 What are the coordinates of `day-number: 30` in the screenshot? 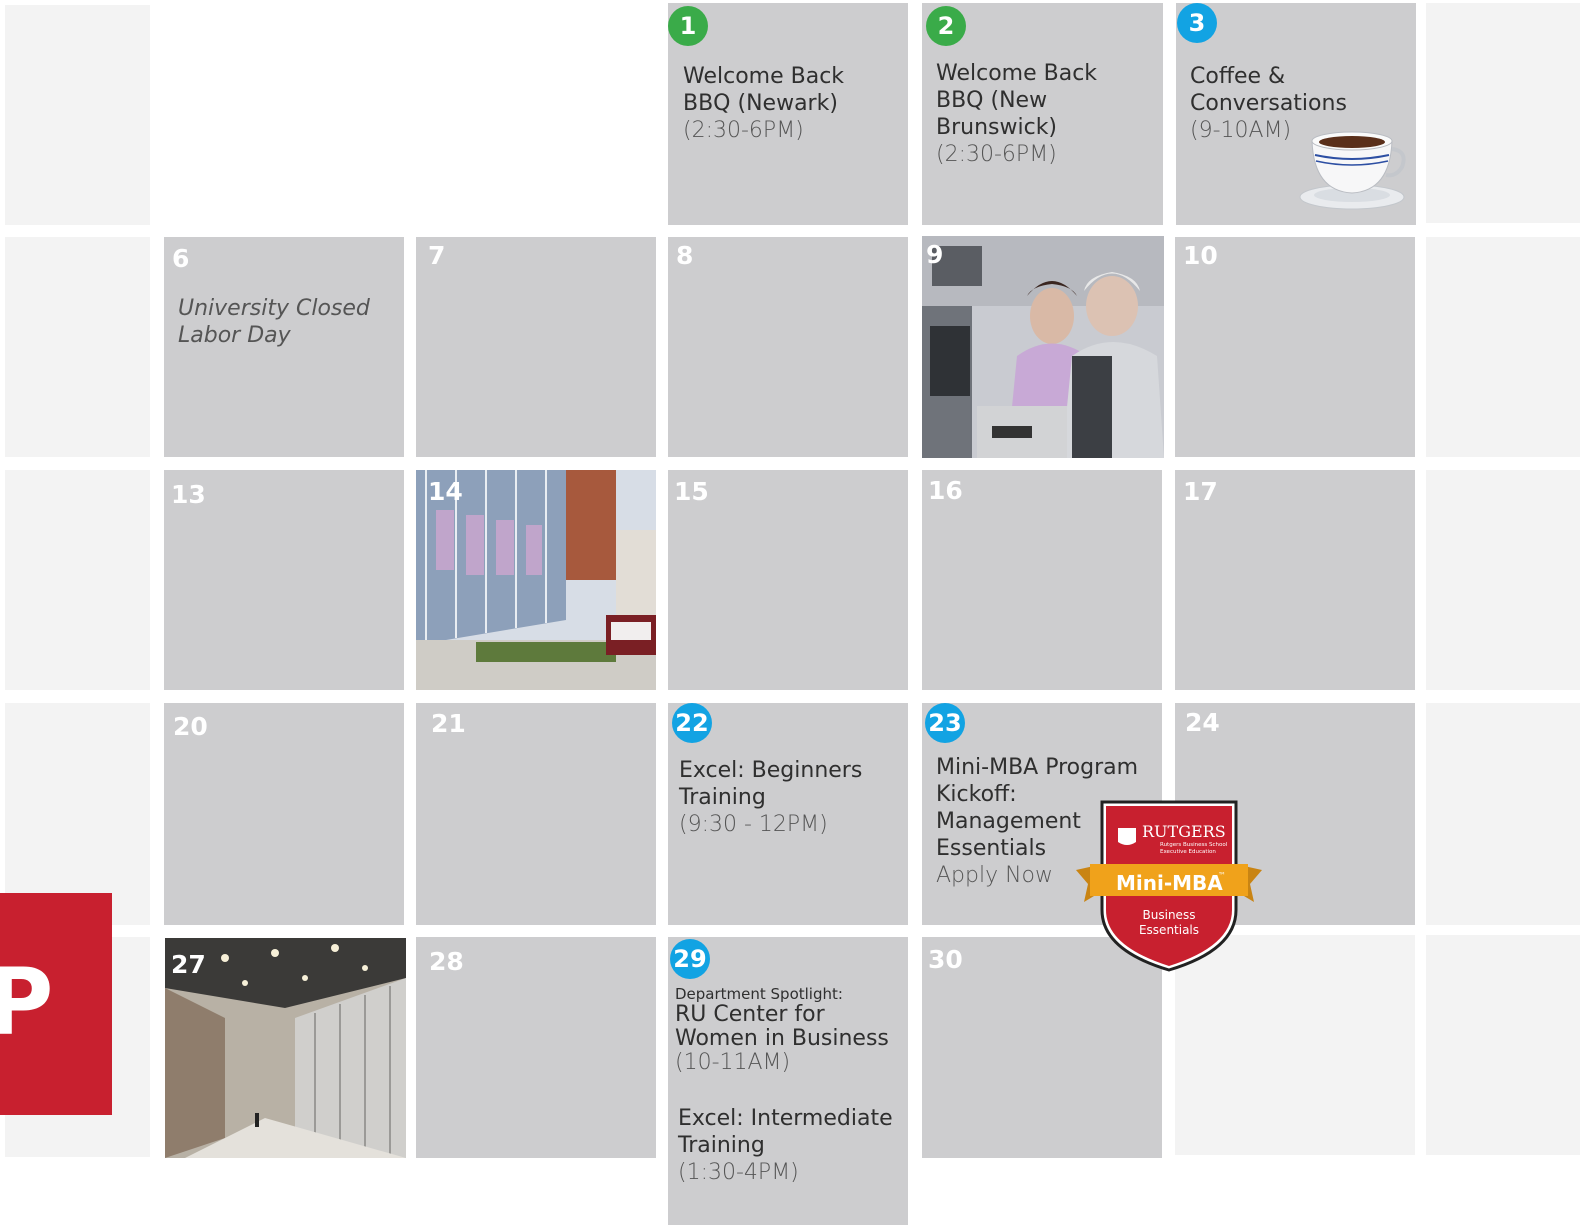 It's located at (945, 959).